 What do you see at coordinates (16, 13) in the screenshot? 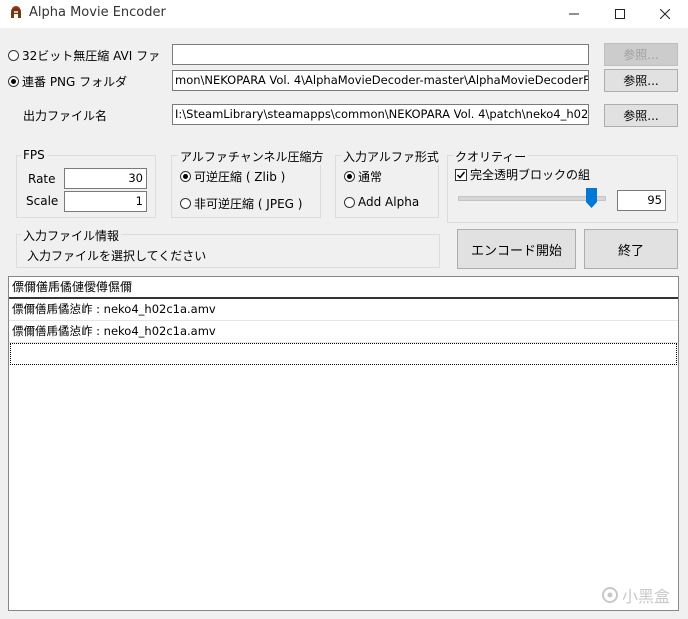
I see `spartan-helmet-icon` at bounding box center [16, 13].